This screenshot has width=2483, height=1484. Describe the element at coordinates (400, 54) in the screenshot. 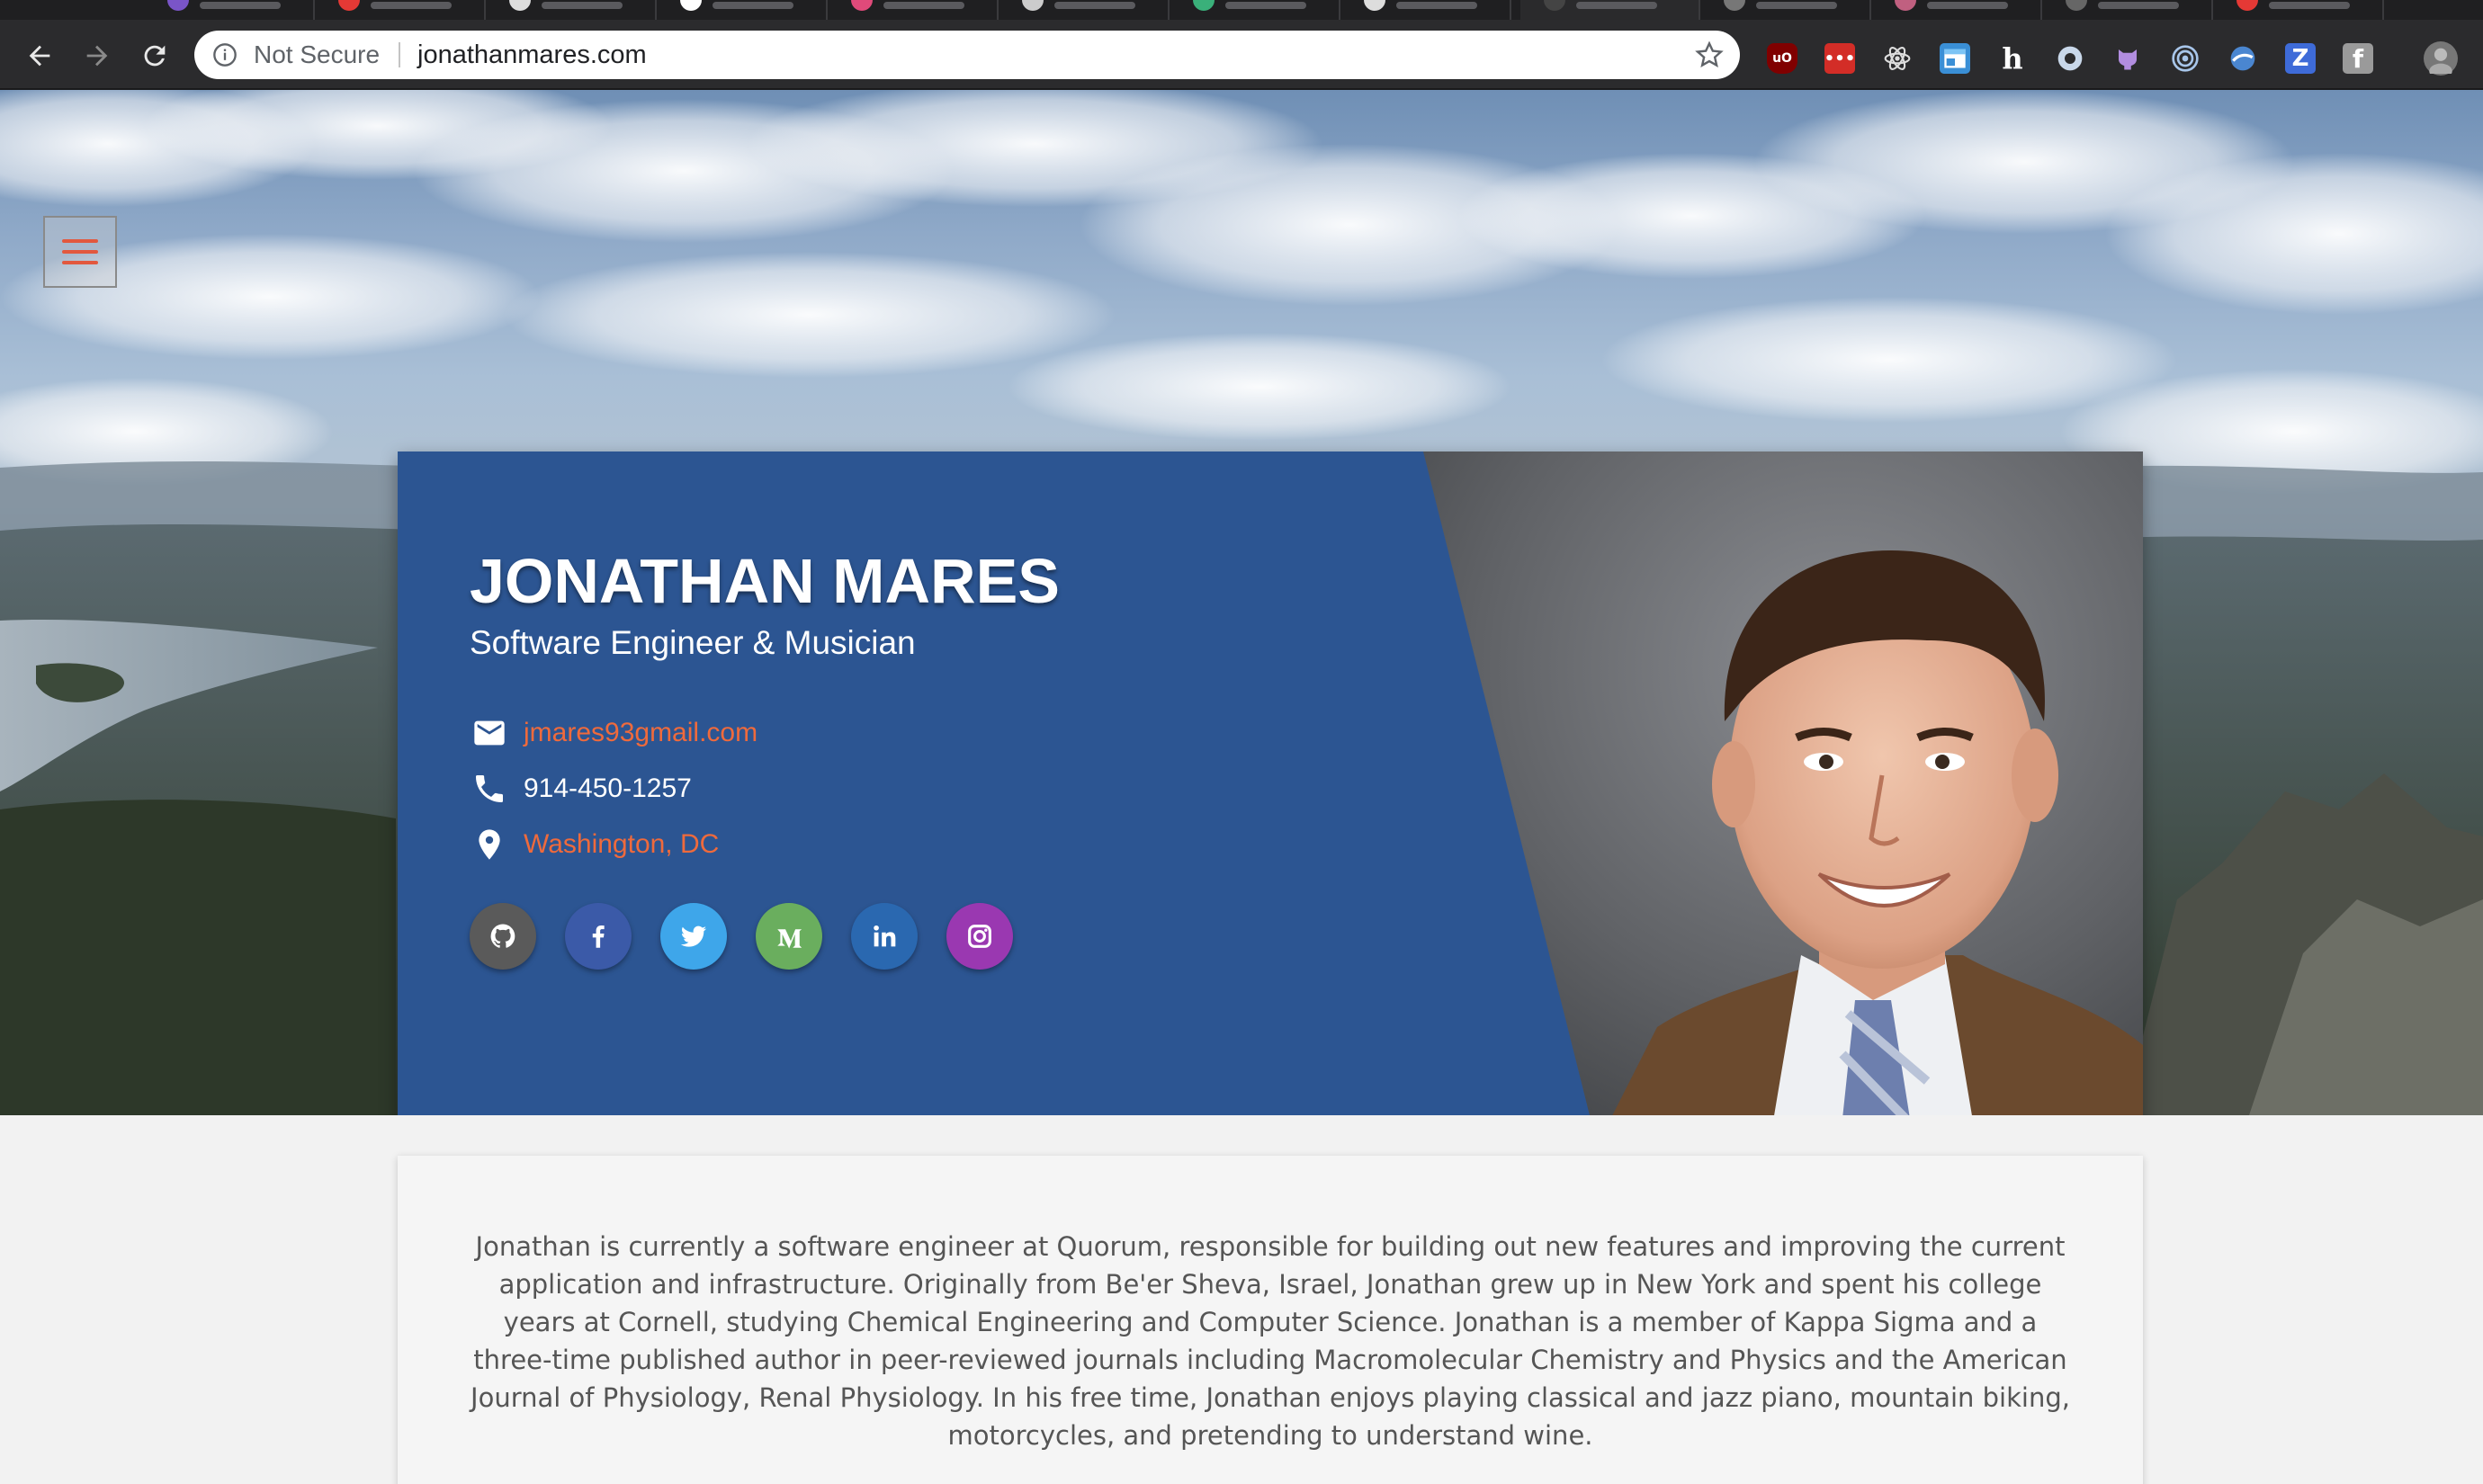

I see `address-divider` at that location.